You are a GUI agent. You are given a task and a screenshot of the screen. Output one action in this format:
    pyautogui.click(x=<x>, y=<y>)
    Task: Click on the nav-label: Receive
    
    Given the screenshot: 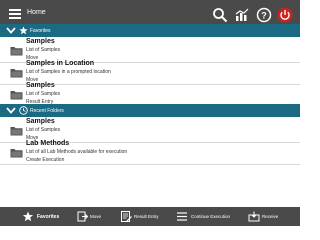 What is the action you would take?
    pyautogui.click(x=270, y=216)
    